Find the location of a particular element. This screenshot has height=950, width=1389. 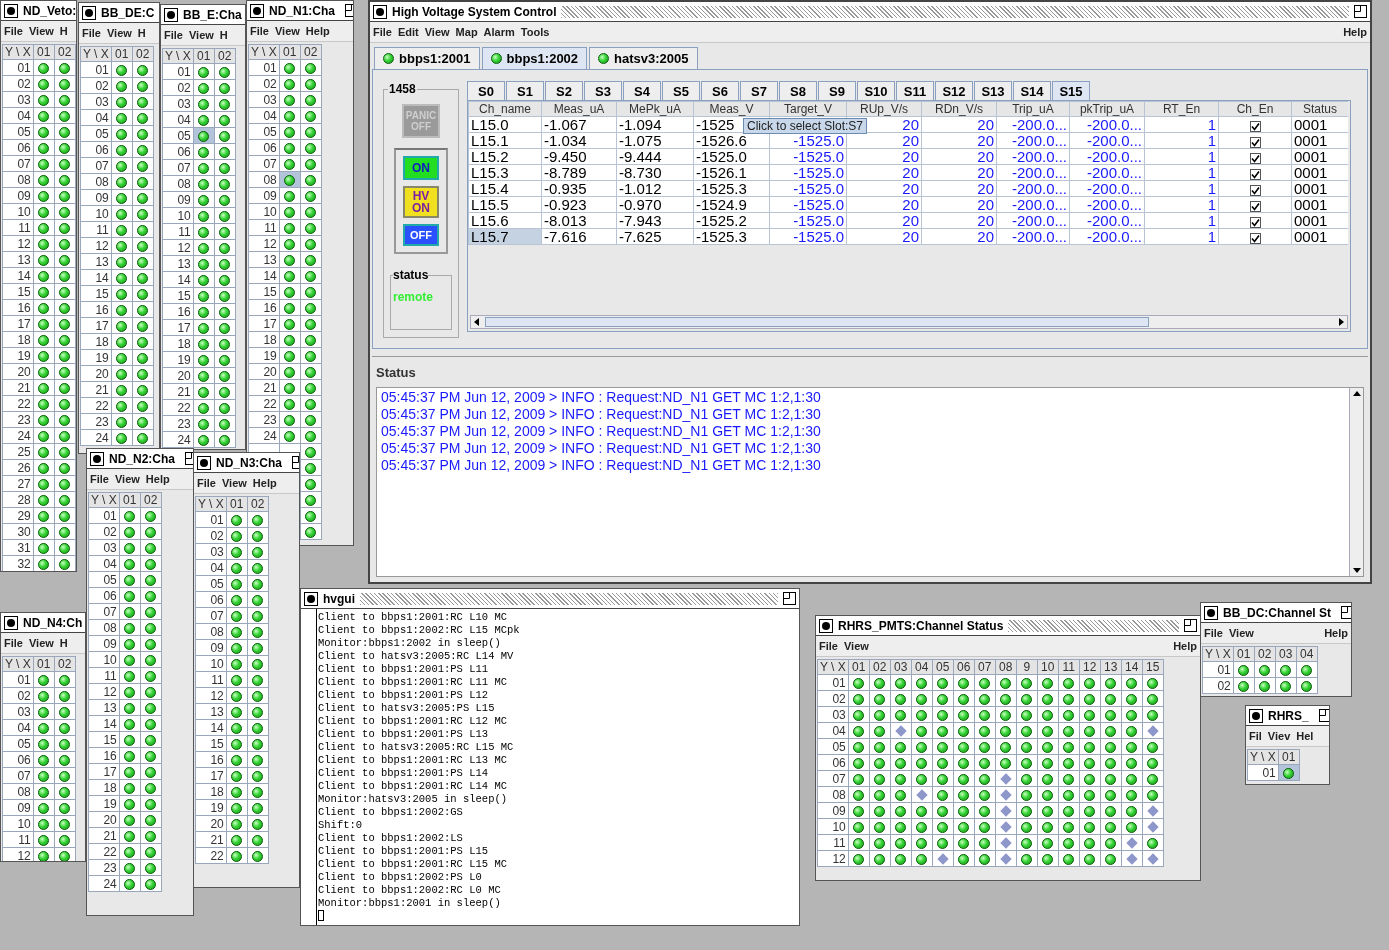

column-header: Status is located at coordinates (1319, 109).